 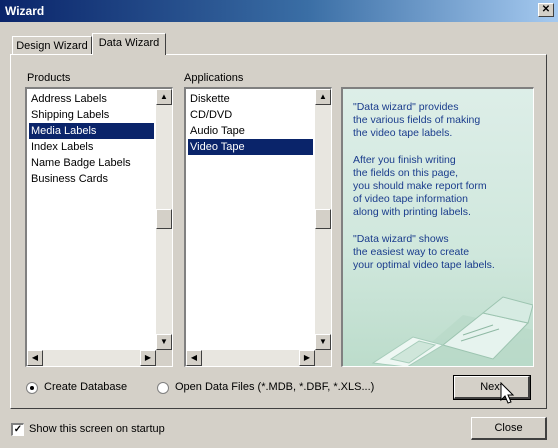 I want to click on tab-design-wizard: Design Wizard, so click(x=52, y=45).